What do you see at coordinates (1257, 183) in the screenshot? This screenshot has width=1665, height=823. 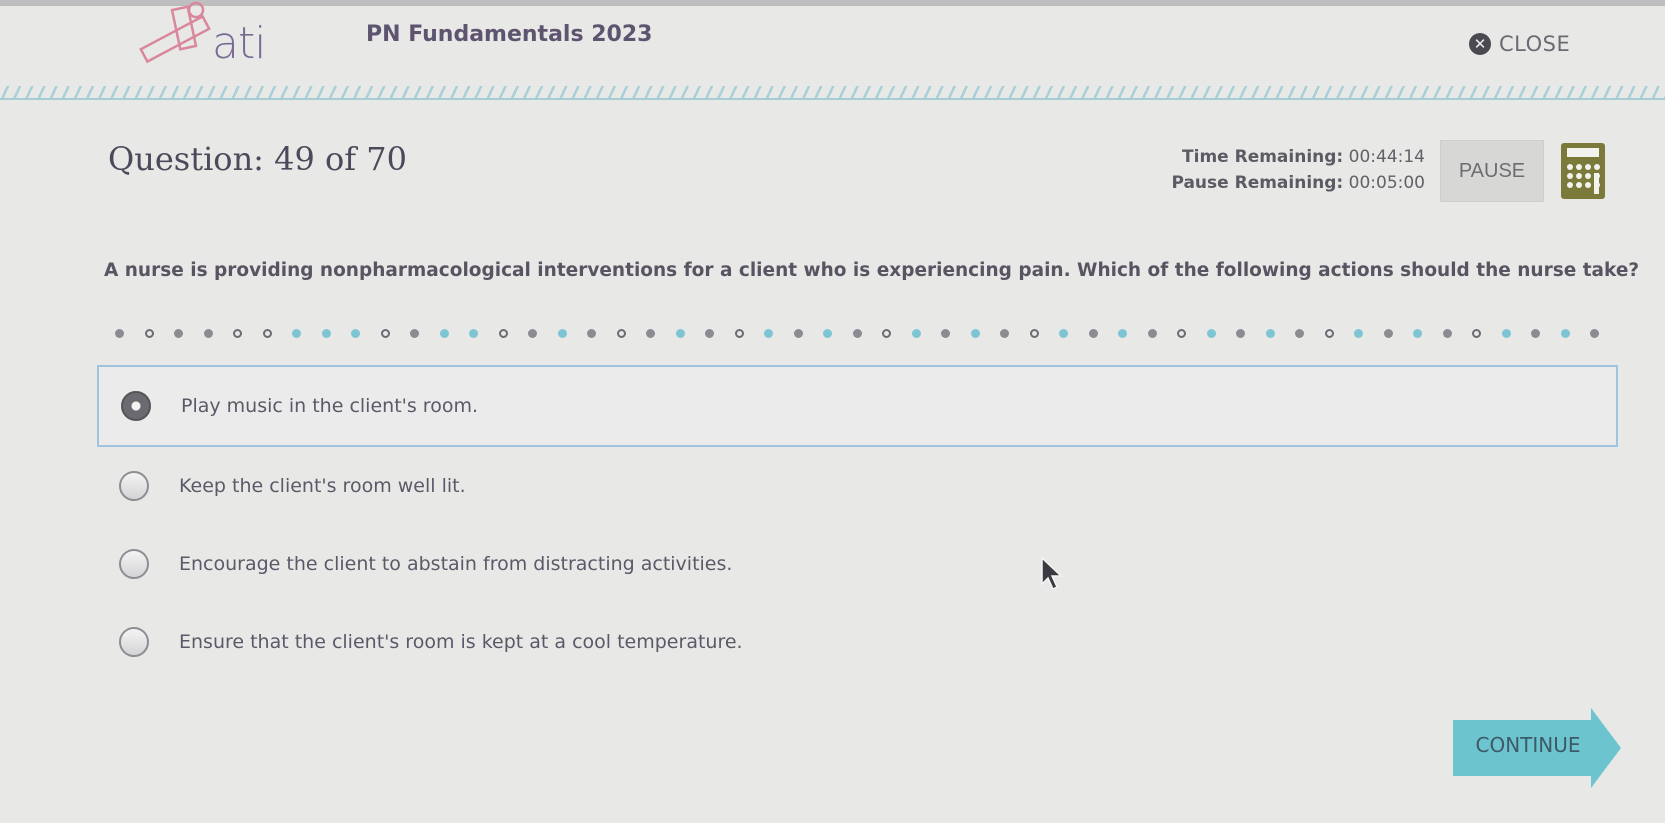 I see `pause-remaining-label: Pause Remaining:` at bounding box center [1257, 183].